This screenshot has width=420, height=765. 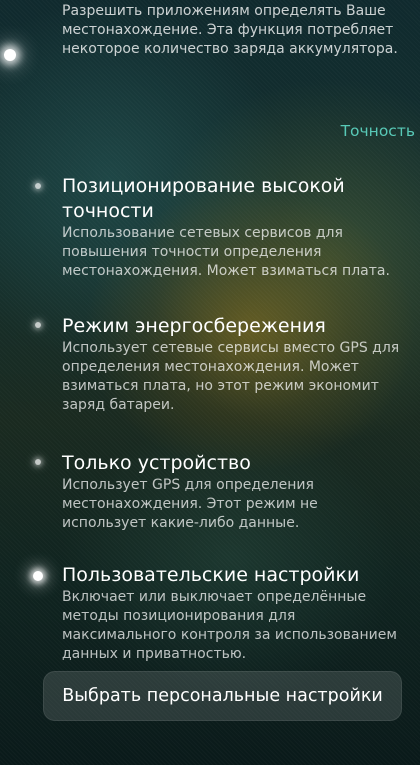 What do you see at coordinates (194, 326) in the screenshot?
I see `option-title: Режим энергосбережения` at bounding box center [194, 326].